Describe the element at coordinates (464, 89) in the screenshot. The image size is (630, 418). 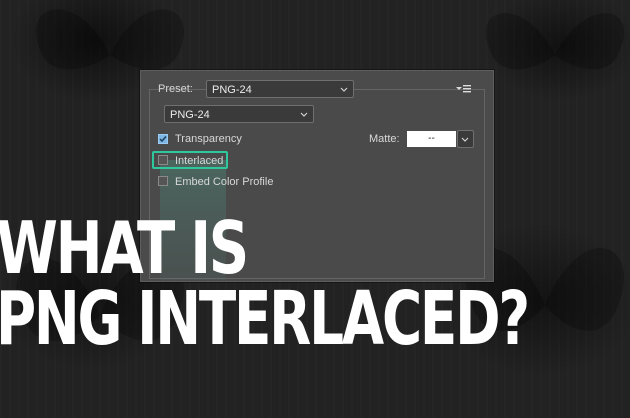
I see `panel-menu-icon` at that location.